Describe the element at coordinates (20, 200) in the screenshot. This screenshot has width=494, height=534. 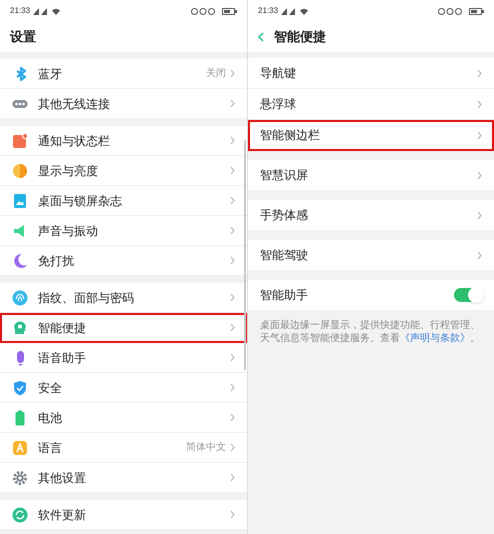
I see `picture-icon` at that location.